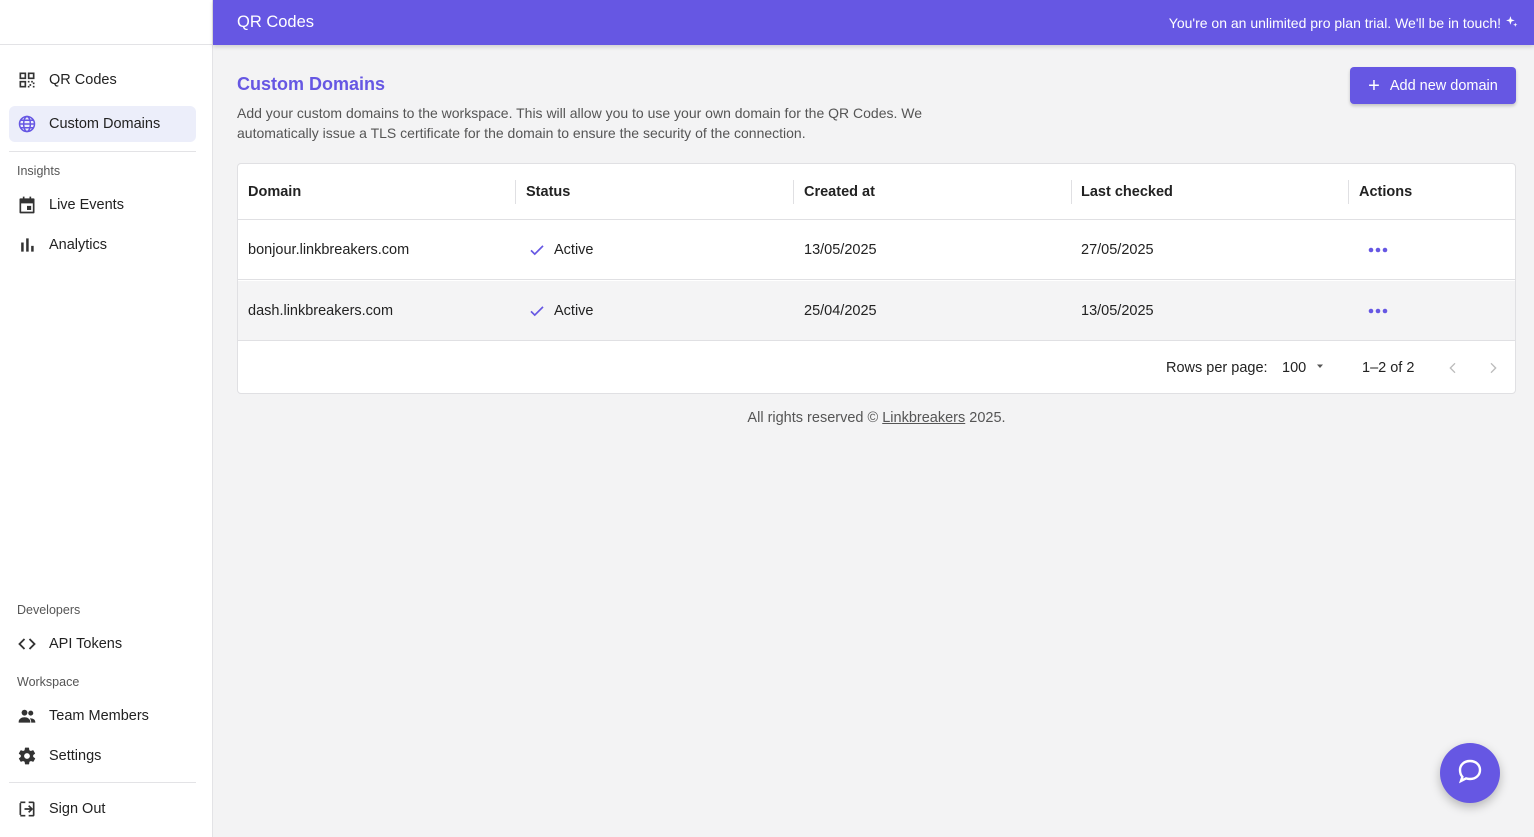 The image size is (1534, 837). I want to click on sidebar-item-label: Custom Domains, so click(105, 124).